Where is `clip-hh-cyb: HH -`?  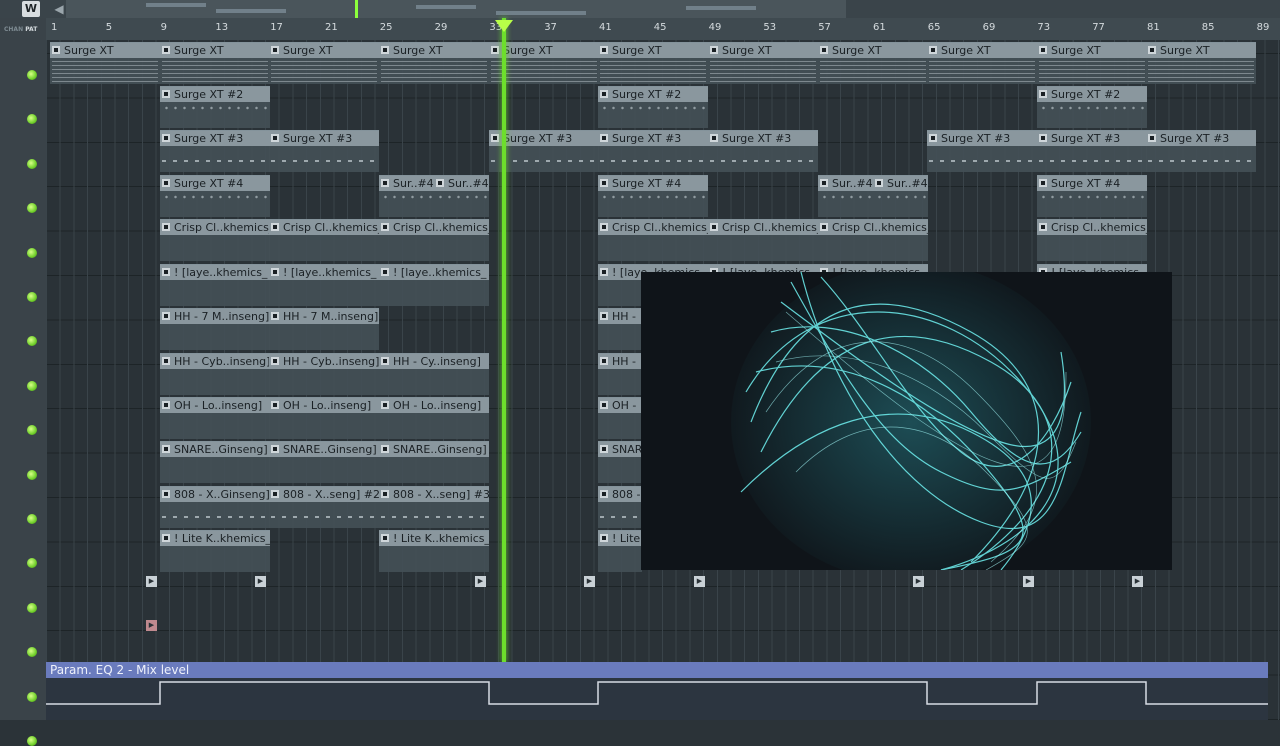
clip-hh-cyb: HH - is located at coordinates (620, 374).